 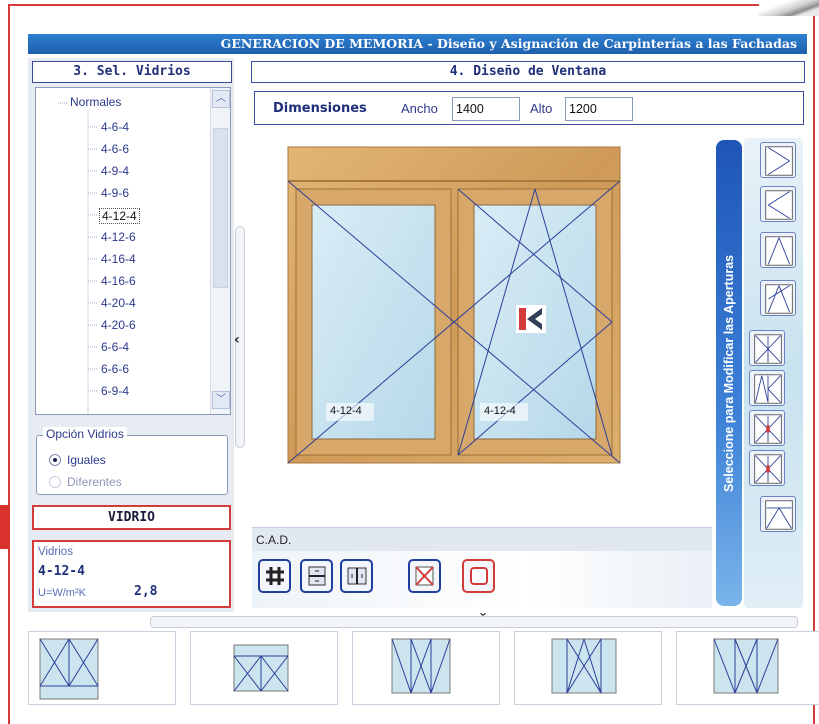 I want to click on horizontal-split-tool-button, so click(x=316, y=576).